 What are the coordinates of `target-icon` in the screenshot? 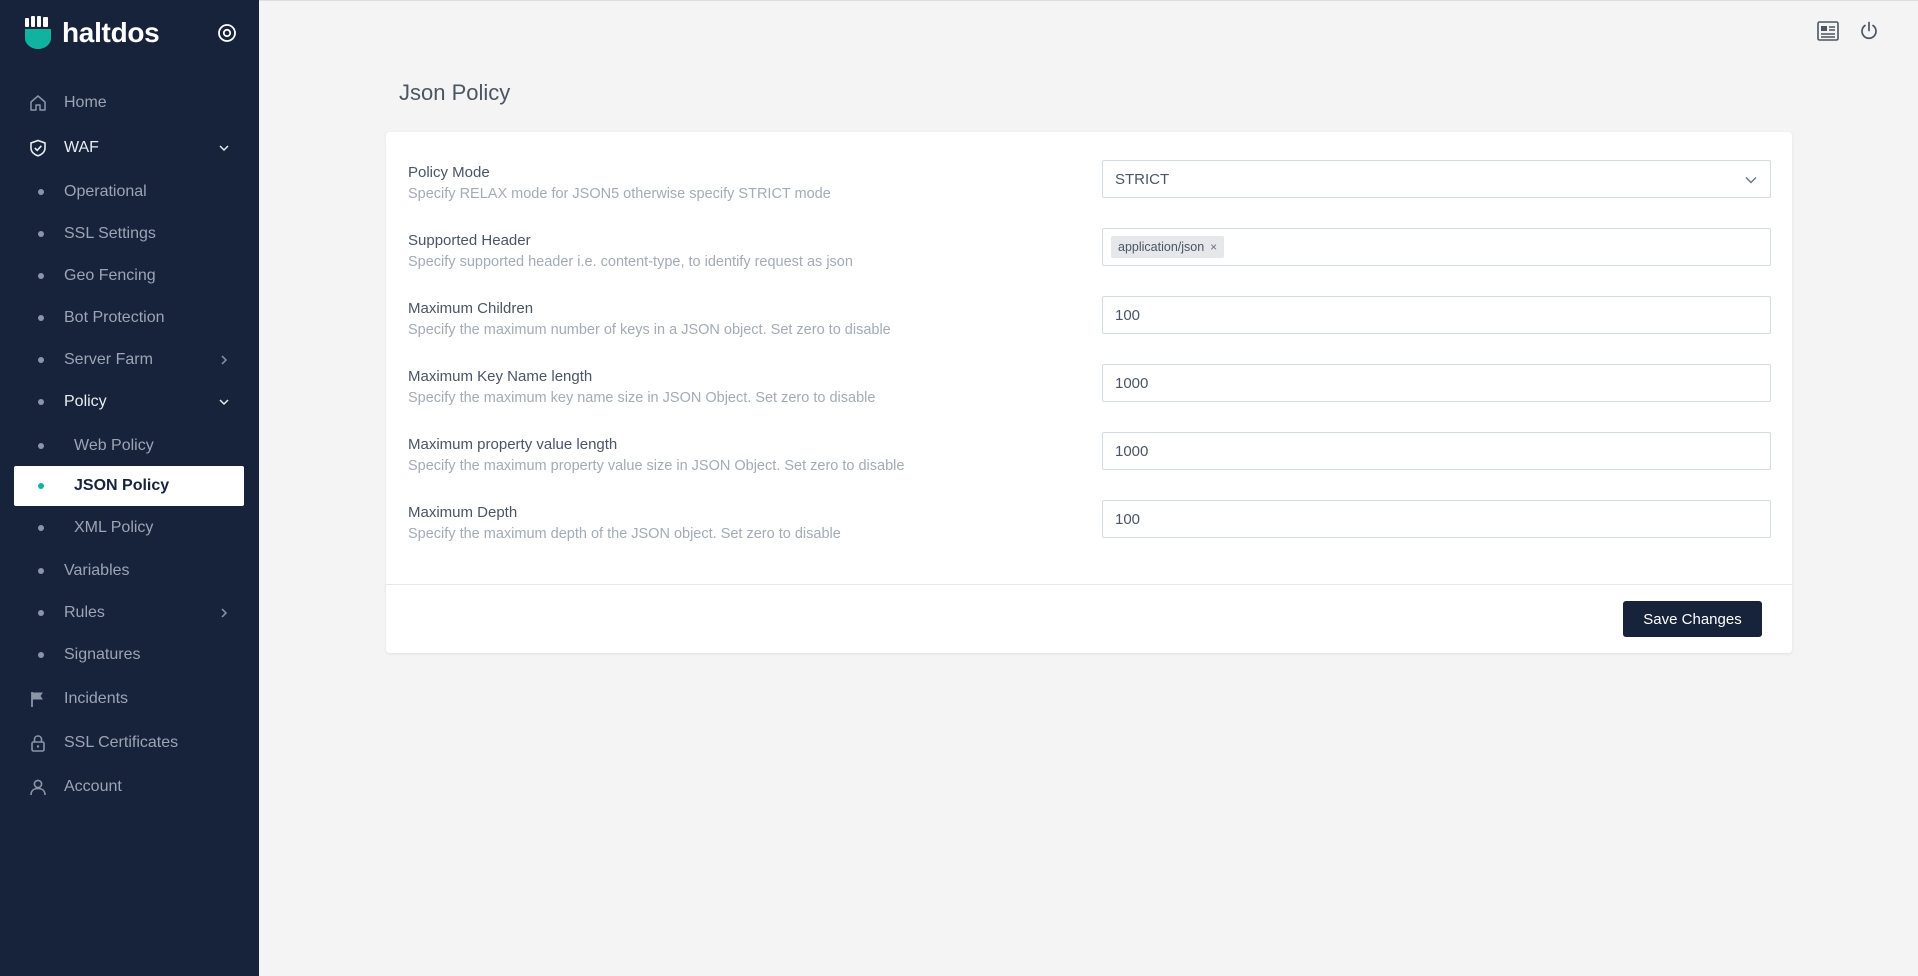 It's located at (227, 33).